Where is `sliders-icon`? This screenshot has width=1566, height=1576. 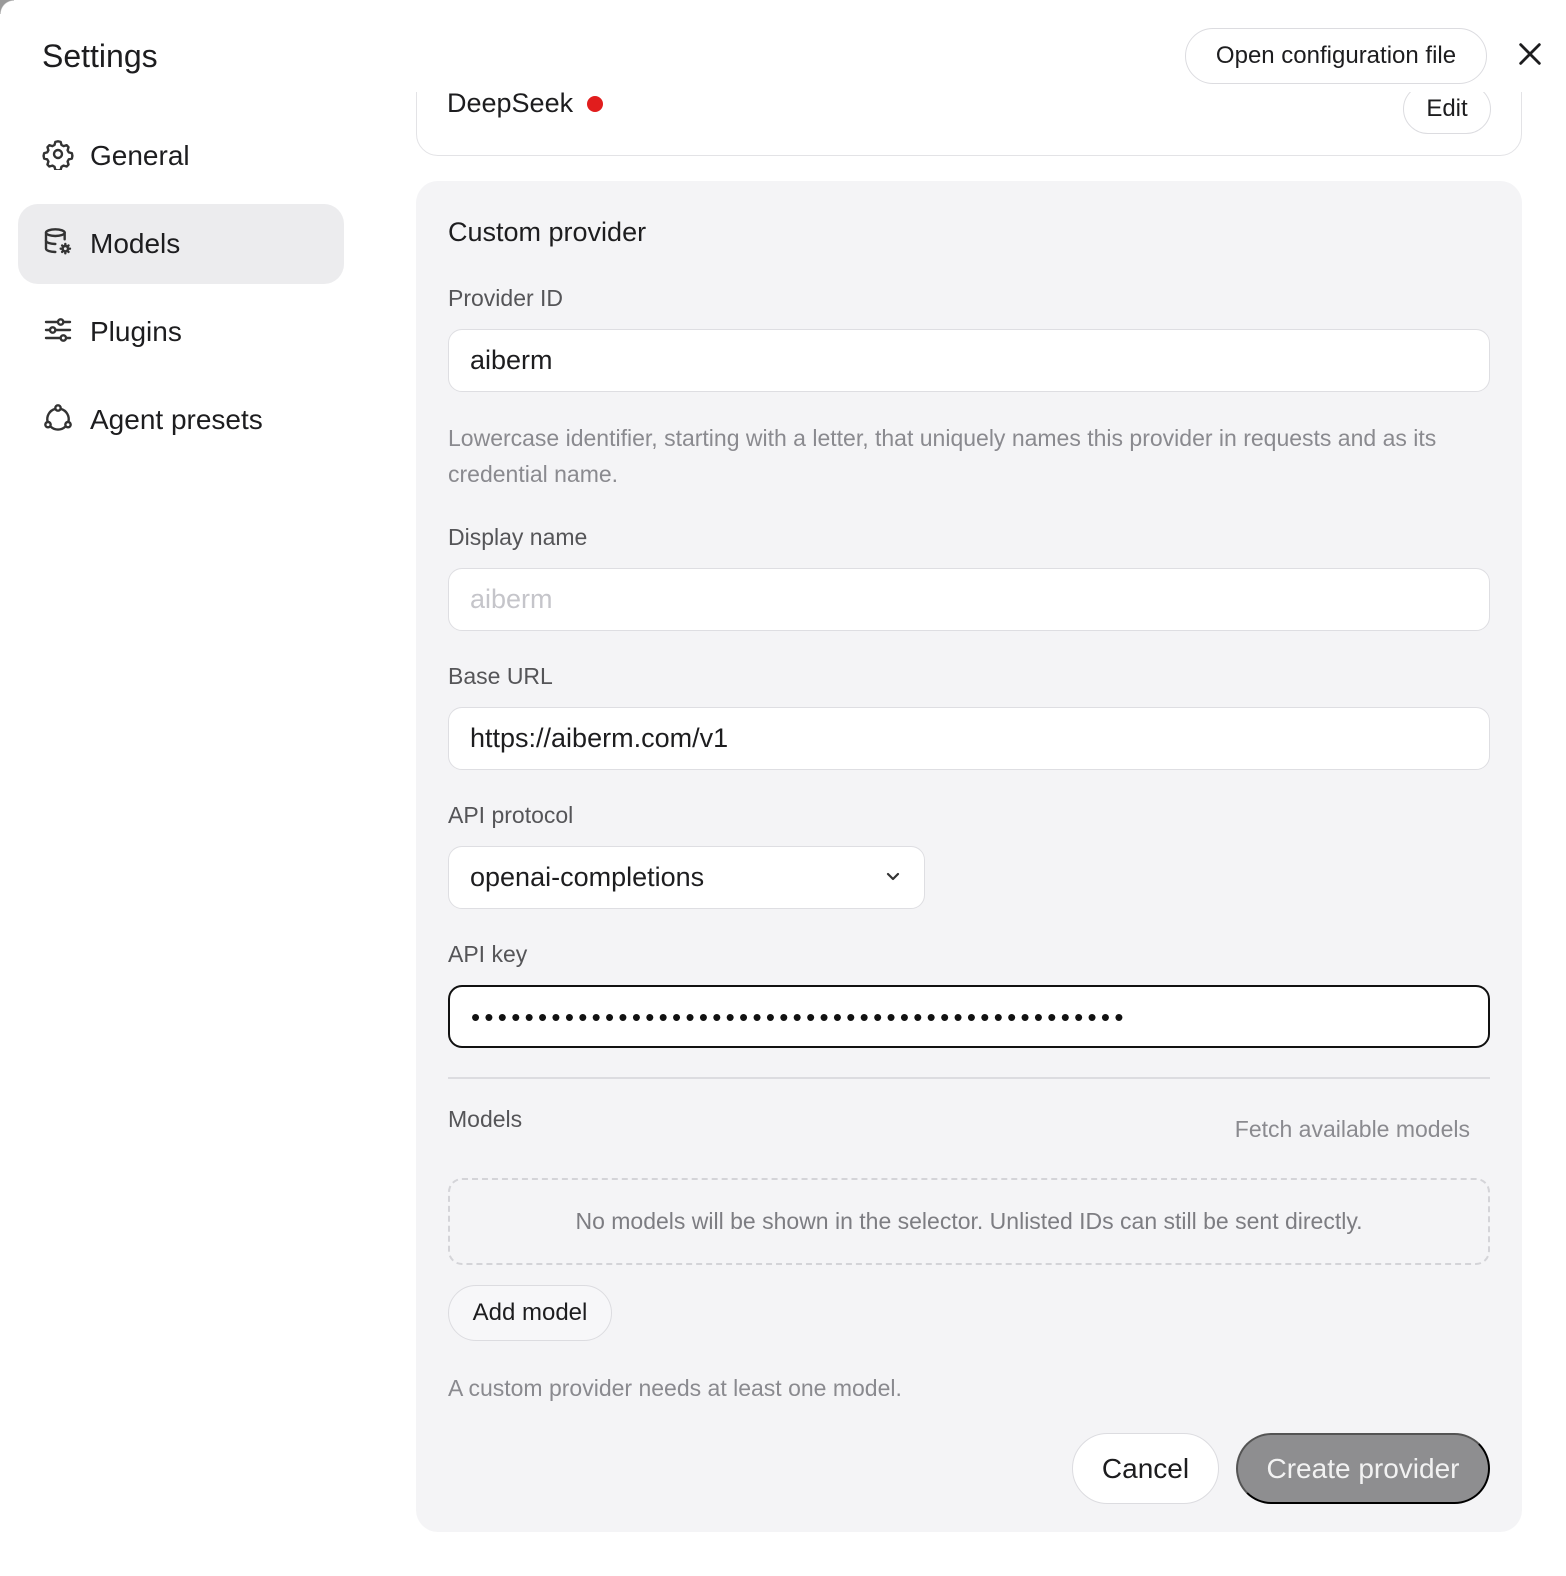
sliders-icon is located at coordinates (58, 332).